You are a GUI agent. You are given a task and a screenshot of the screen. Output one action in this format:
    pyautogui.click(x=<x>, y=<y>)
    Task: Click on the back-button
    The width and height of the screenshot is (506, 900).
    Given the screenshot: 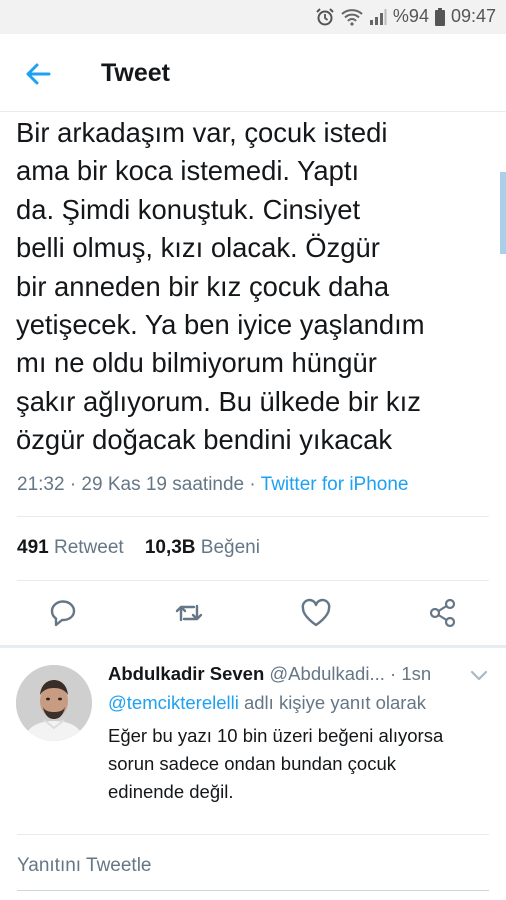 What is the action you would take?
    pyautogui.click(x=38, y=74)
    